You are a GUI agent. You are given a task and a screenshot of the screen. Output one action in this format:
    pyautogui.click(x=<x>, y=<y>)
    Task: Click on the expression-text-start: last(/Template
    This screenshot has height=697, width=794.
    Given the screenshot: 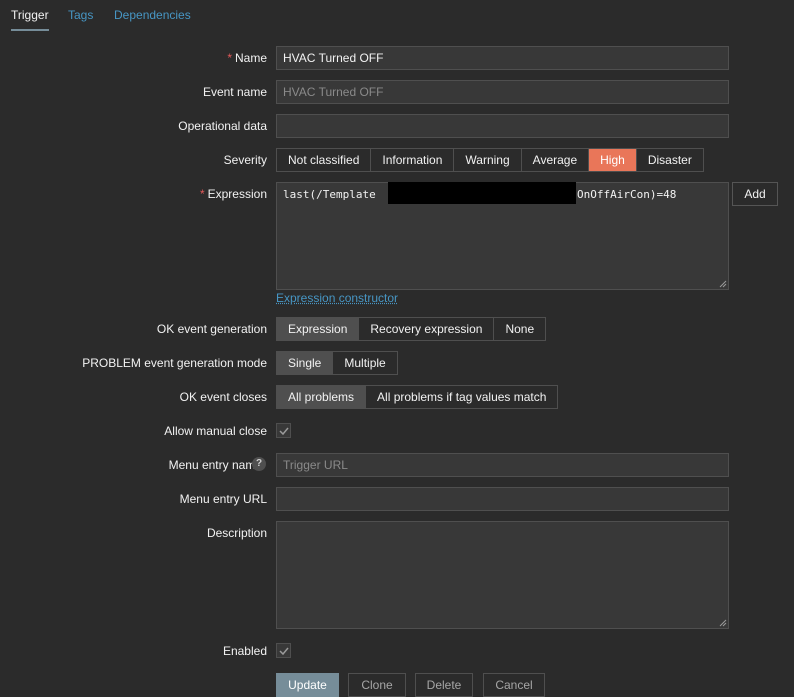 What is the action you would take?
    pyautogui.click(x=329, y=194)
    